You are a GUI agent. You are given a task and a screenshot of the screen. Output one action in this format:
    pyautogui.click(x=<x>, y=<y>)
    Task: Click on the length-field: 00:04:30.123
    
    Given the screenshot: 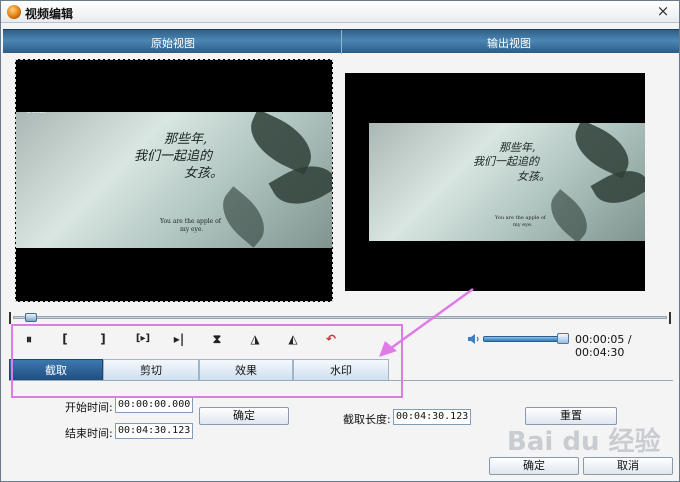 What is the action you would take?
    pyautogui.click(x=432, y=417)
    